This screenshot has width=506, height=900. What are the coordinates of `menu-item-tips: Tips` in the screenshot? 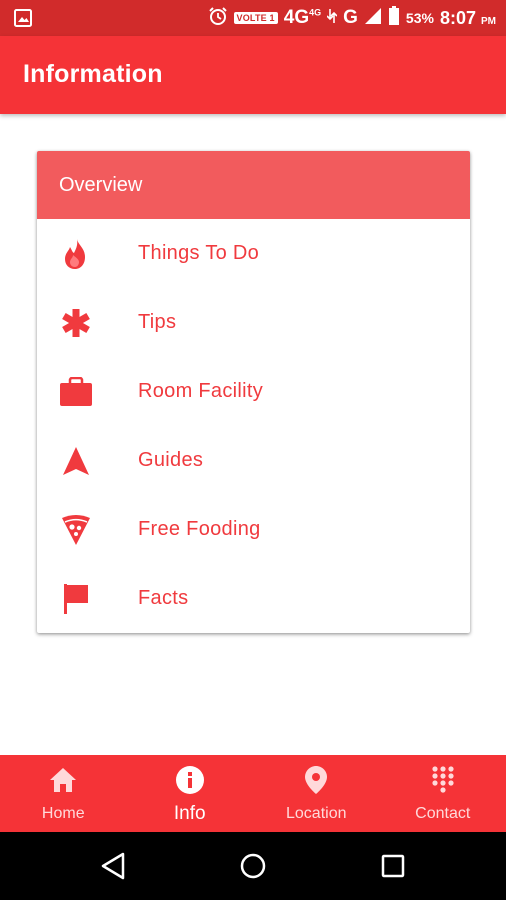 It's located at (253, 322).